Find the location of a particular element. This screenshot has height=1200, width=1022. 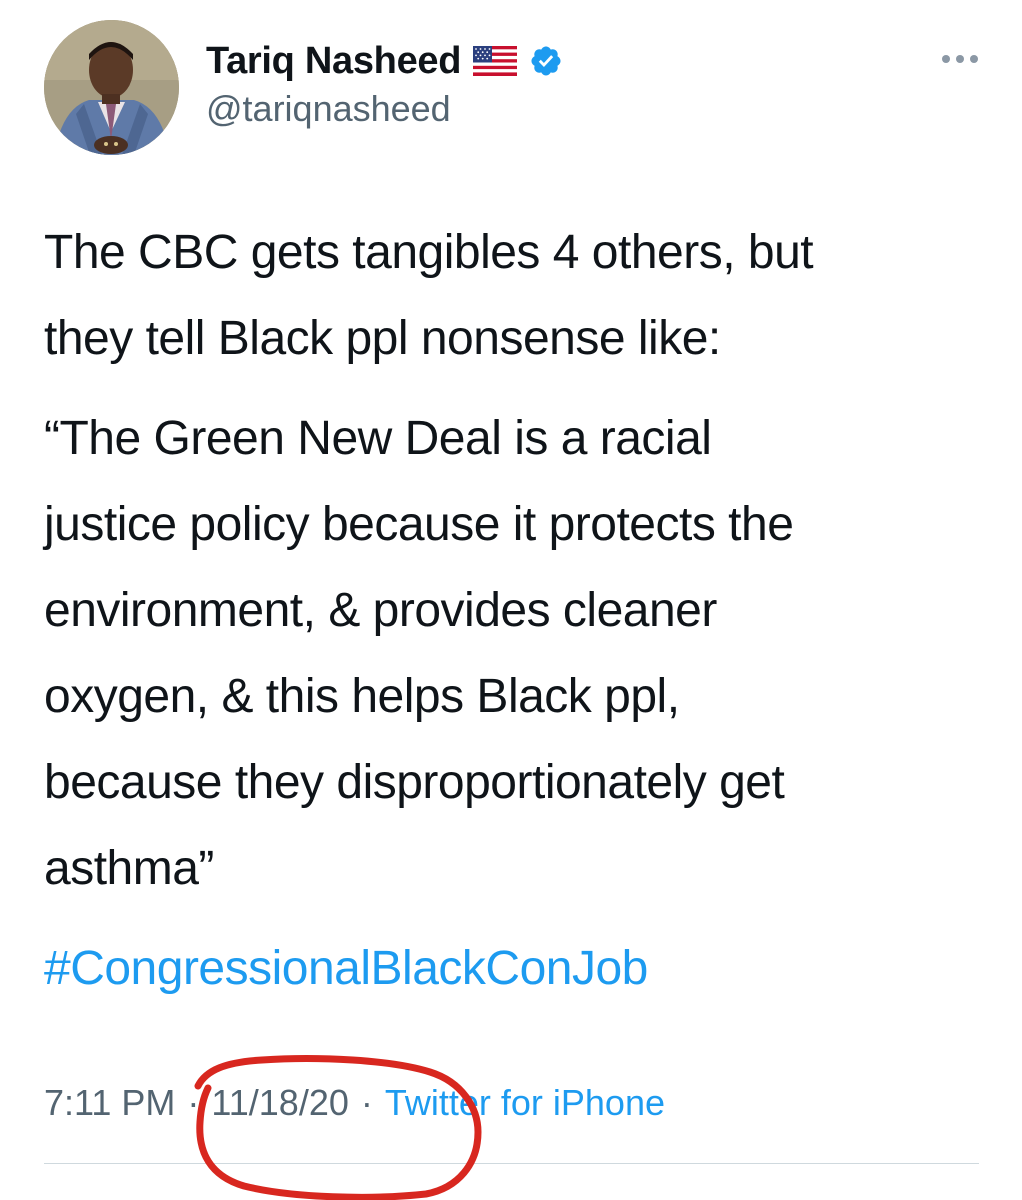

avatar-image is located at coordinates (111, 87).